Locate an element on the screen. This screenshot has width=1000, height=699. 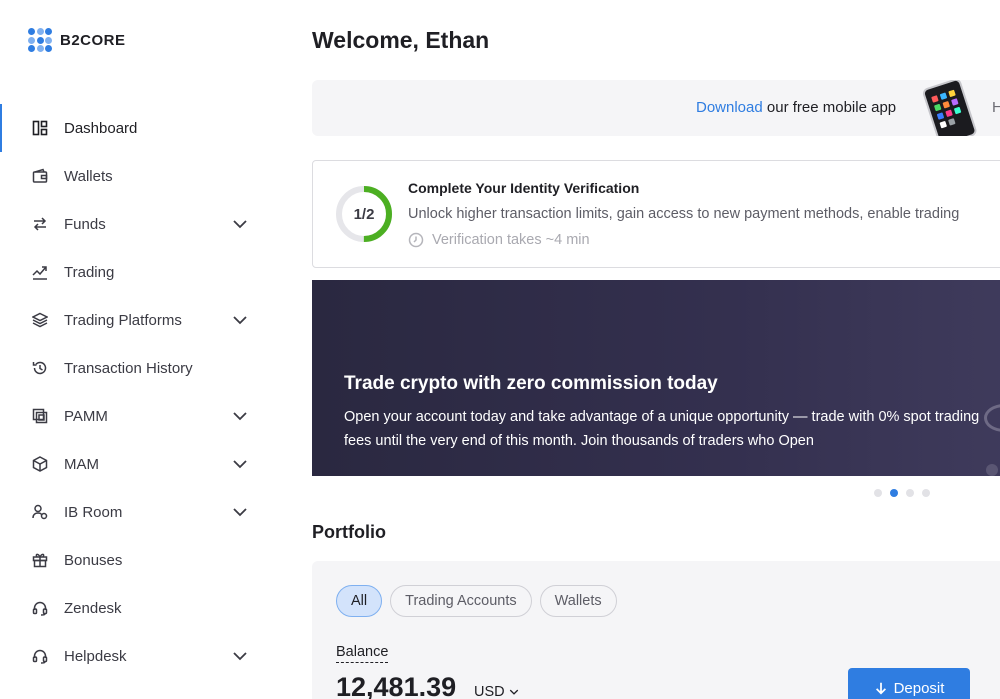
cube-icon is located at coordinates (40, 464).